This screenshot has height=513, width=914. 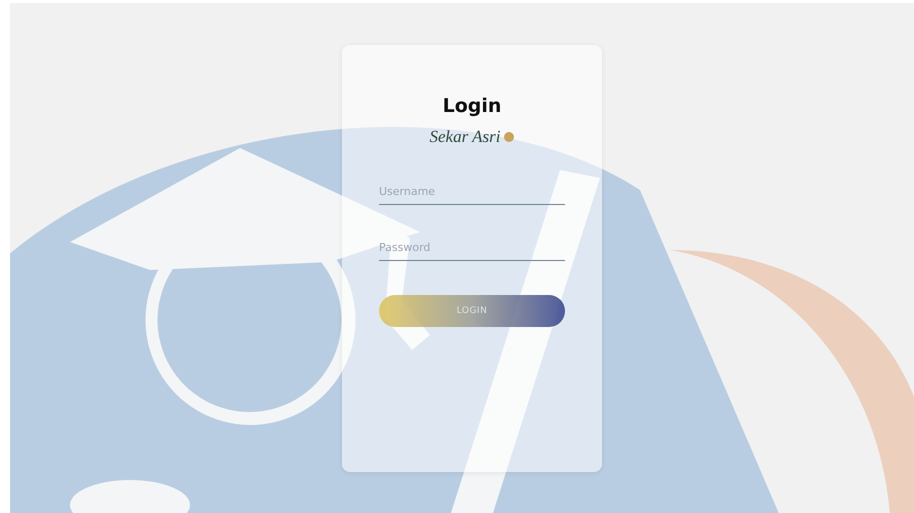 What do you see at coordinates (472, 137) in the screenshot?
I see `logo: Sekar Asri` at bounding box center [472, 137].